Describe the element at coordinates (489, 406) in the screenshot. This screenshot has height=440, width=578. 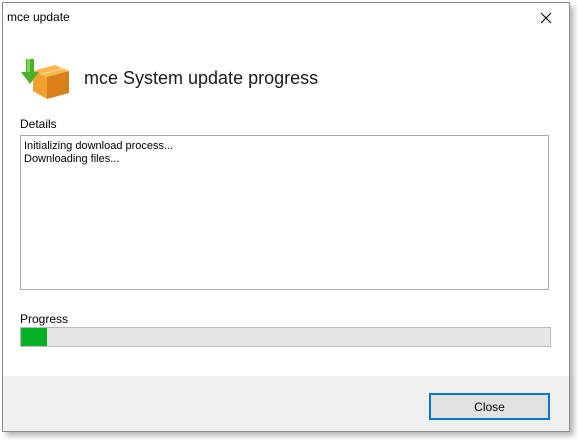
I see `close-button: Close` at that location.